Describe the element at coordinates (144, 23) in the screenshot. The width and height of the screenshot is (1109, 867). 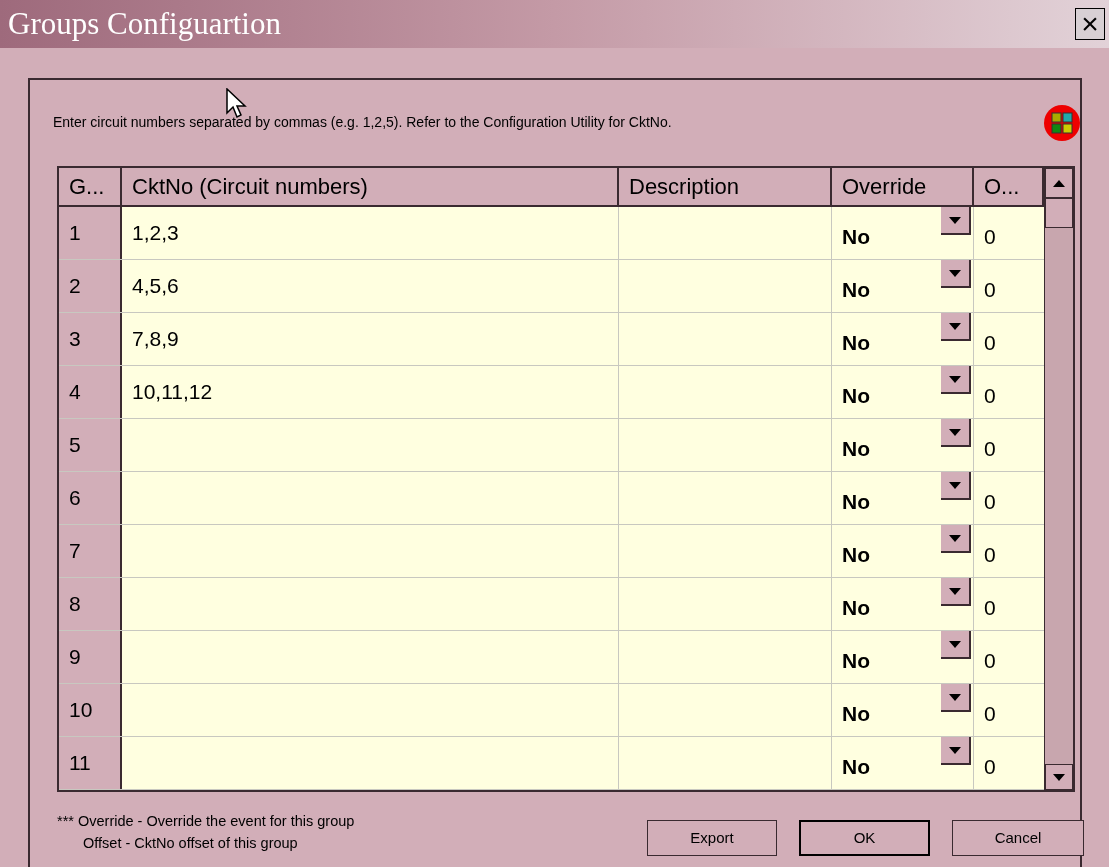
I see `window-title: Groups Configuartion` at that location.